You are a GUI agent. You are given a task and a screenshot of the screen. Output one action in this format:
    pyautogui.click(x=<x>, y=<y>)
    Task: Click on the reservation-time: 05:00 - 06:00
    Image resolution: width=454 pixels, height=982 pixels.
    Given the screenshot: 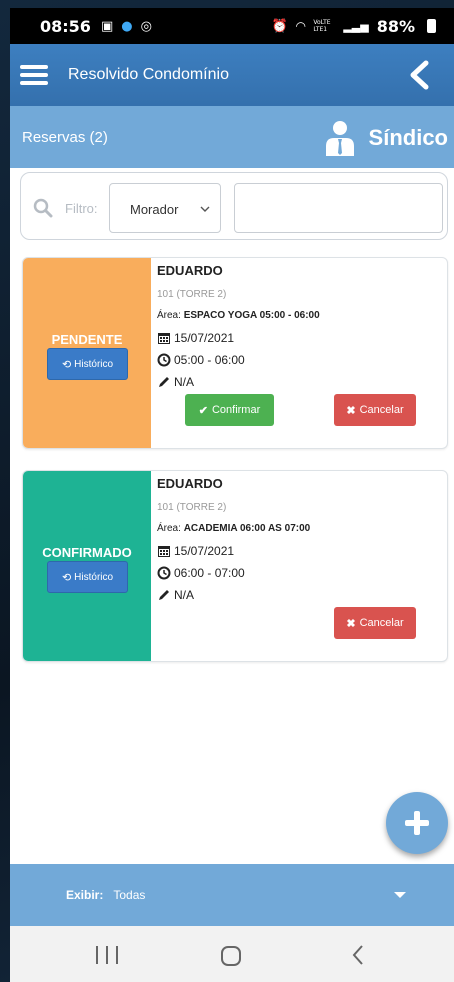 What is the action you would take?
    pyautogui.click(x=201, y=360)
    